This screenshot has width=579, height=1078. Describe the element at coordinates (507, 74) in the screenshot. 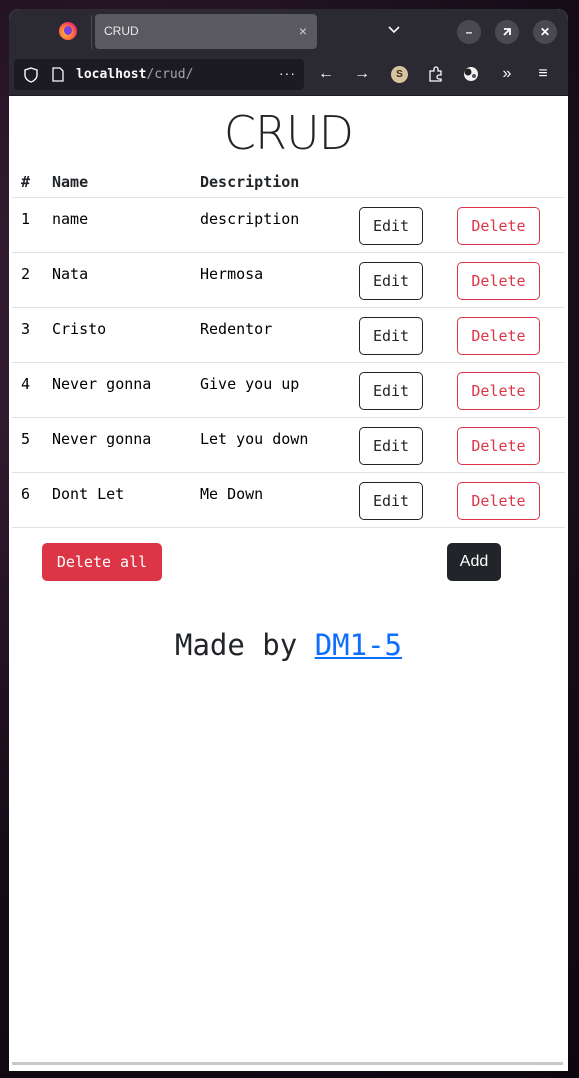

I see `more-tools-chevrons-icon: »` at that location.